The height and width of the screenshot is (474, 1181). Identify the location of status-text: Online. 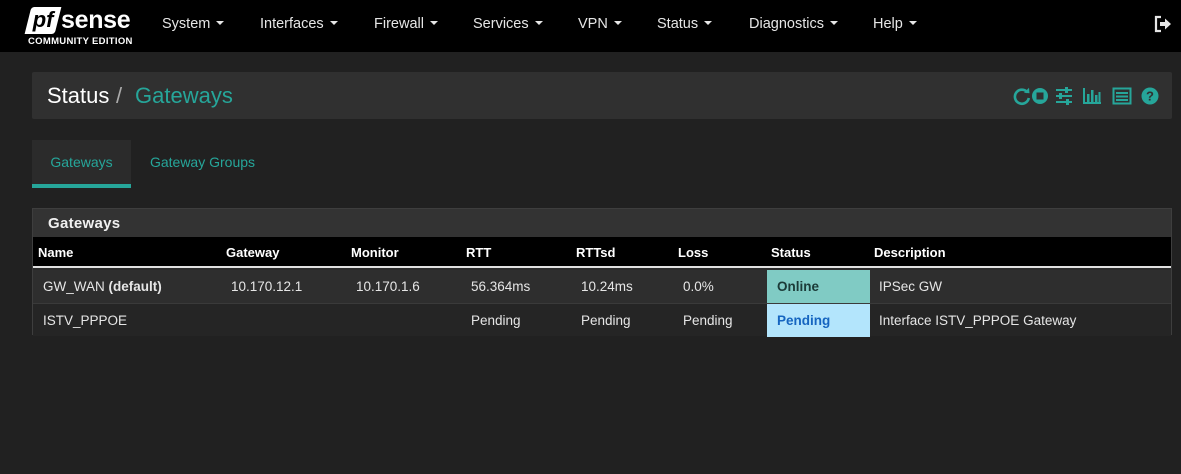
(798, 286).